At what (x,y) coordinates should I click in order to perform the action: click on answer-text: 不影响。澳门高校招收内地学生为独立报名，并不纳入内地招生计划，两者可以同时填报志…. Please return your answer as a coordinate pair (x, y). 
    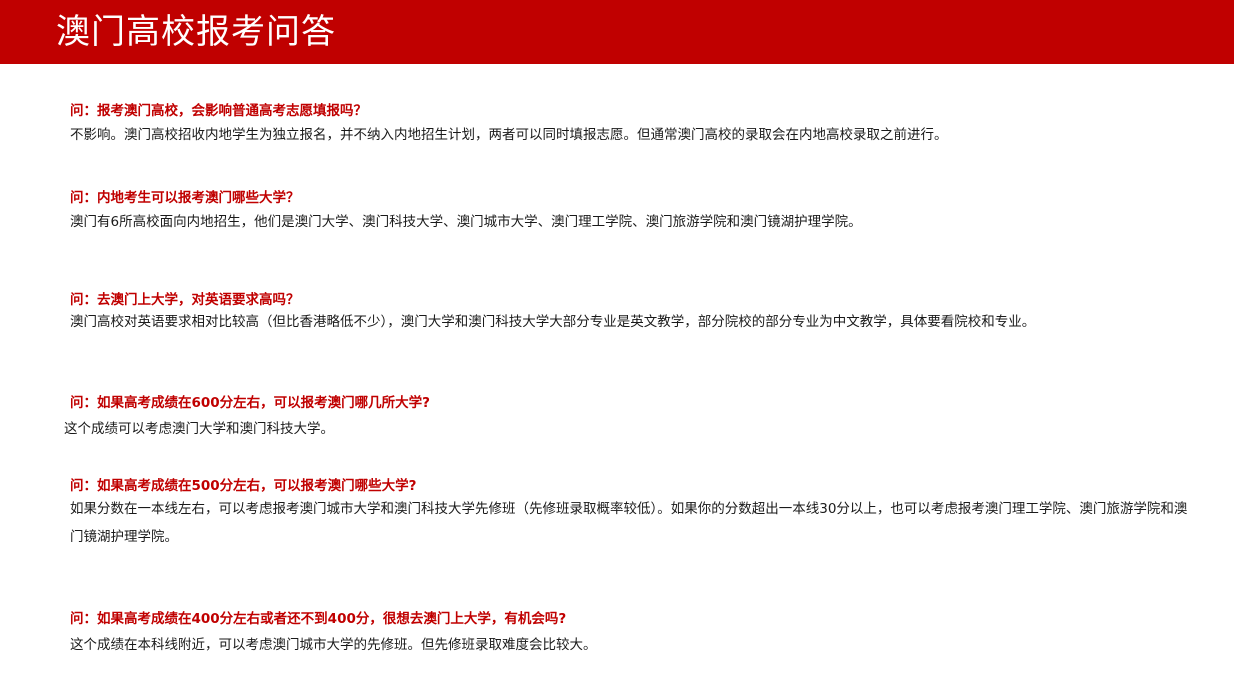
    Looking at the image, I should click on (509, 135).